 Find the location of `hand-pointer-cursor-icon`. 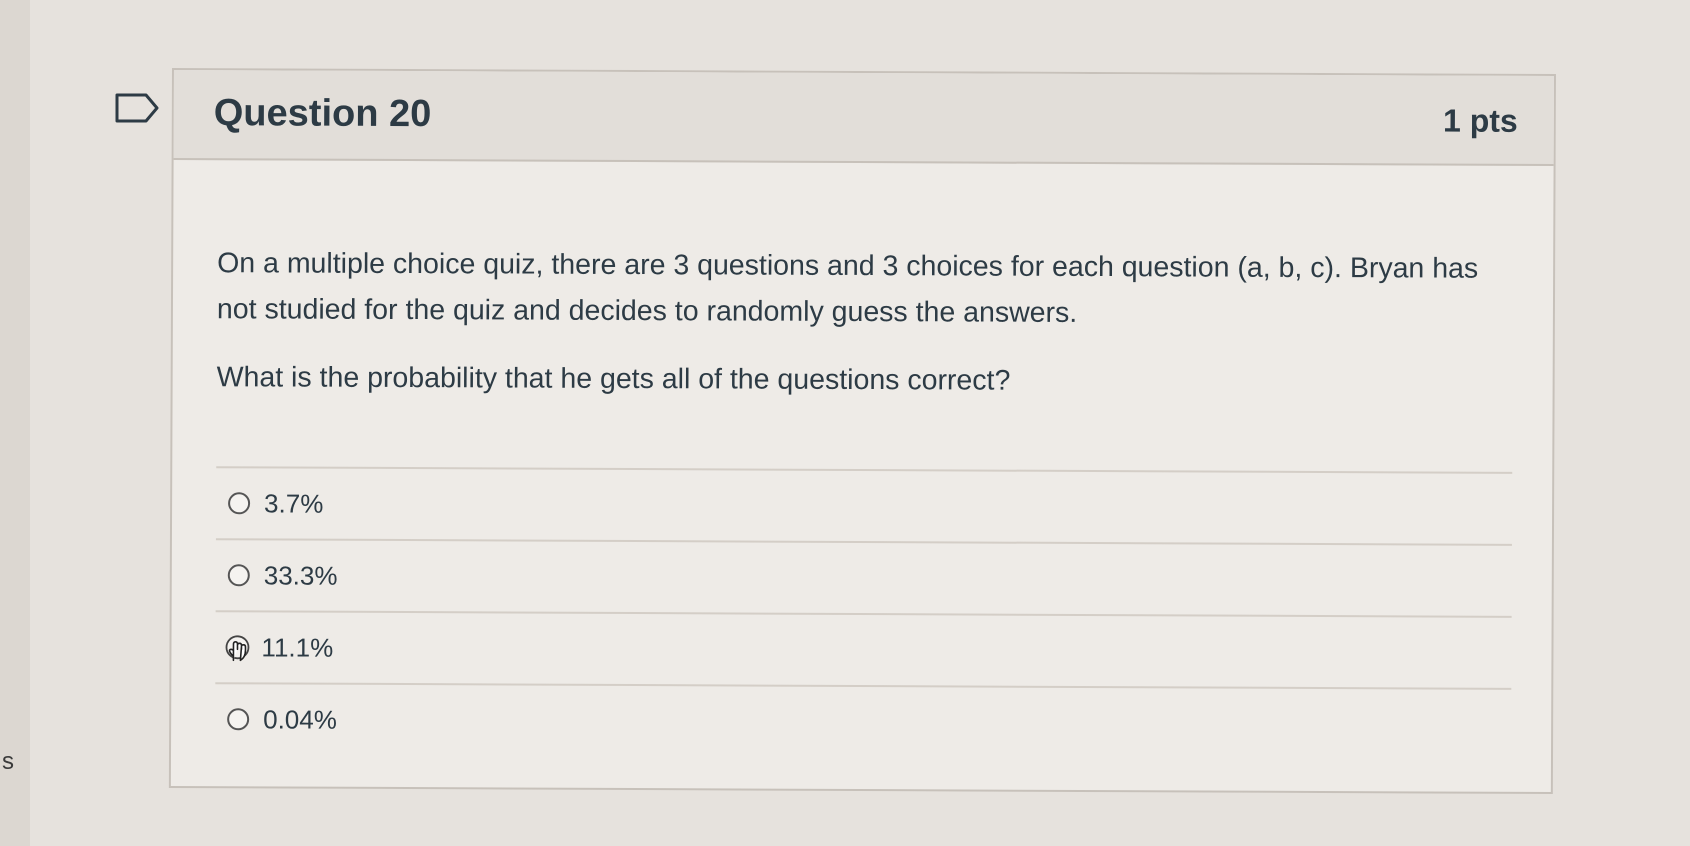

hand-pointer-cursor-icon is located at coordinates (237, 648).